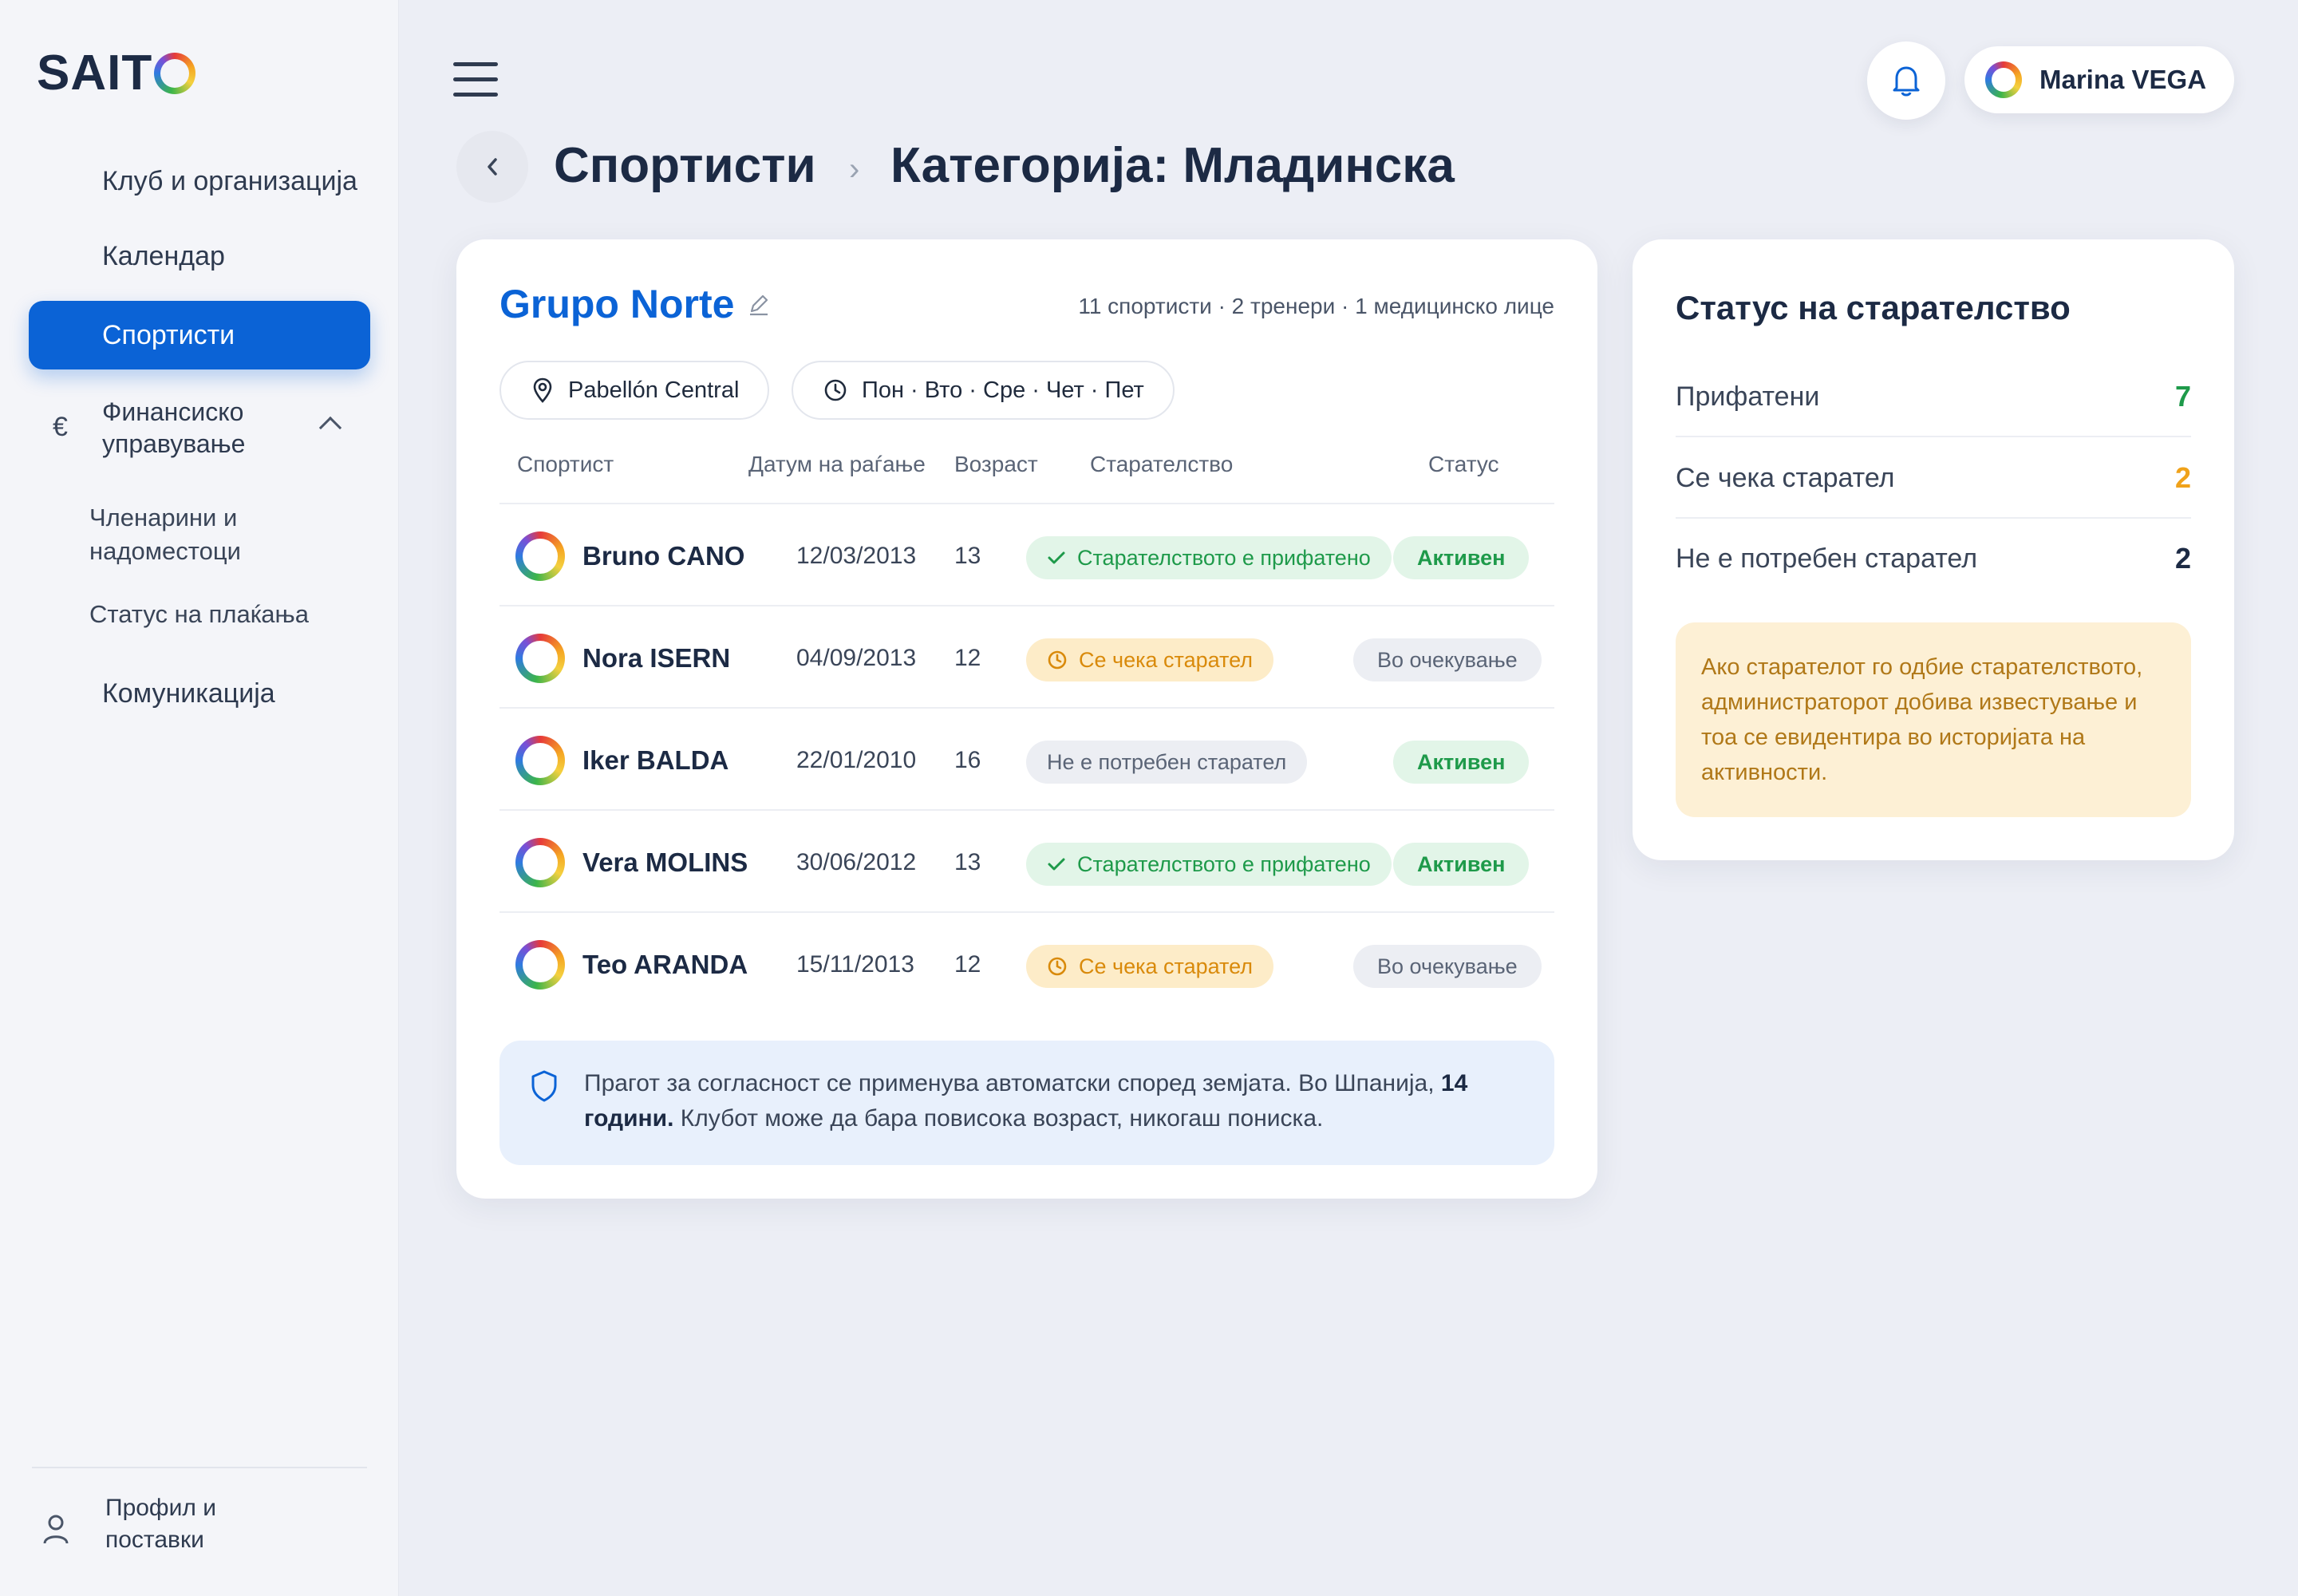 This screenshot has height=1596, width=2298. I want to click on sidebar-item-club: Клуб и организација, so click(230, 181).